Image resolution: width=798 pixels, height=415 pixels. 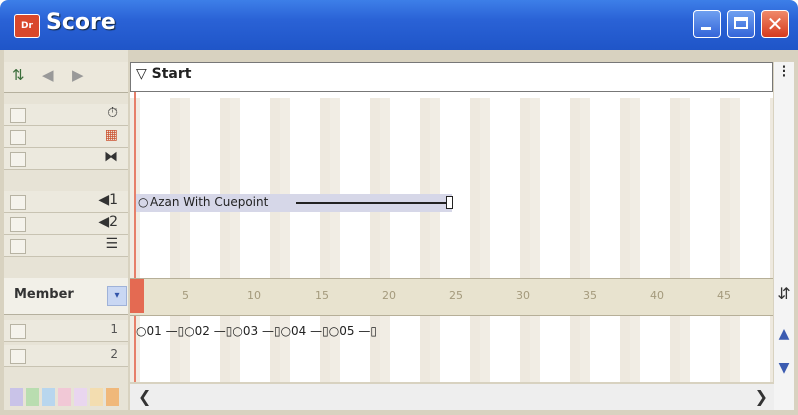 I want to click on sound1-icon: ◀1, so click(x=108, y=200).